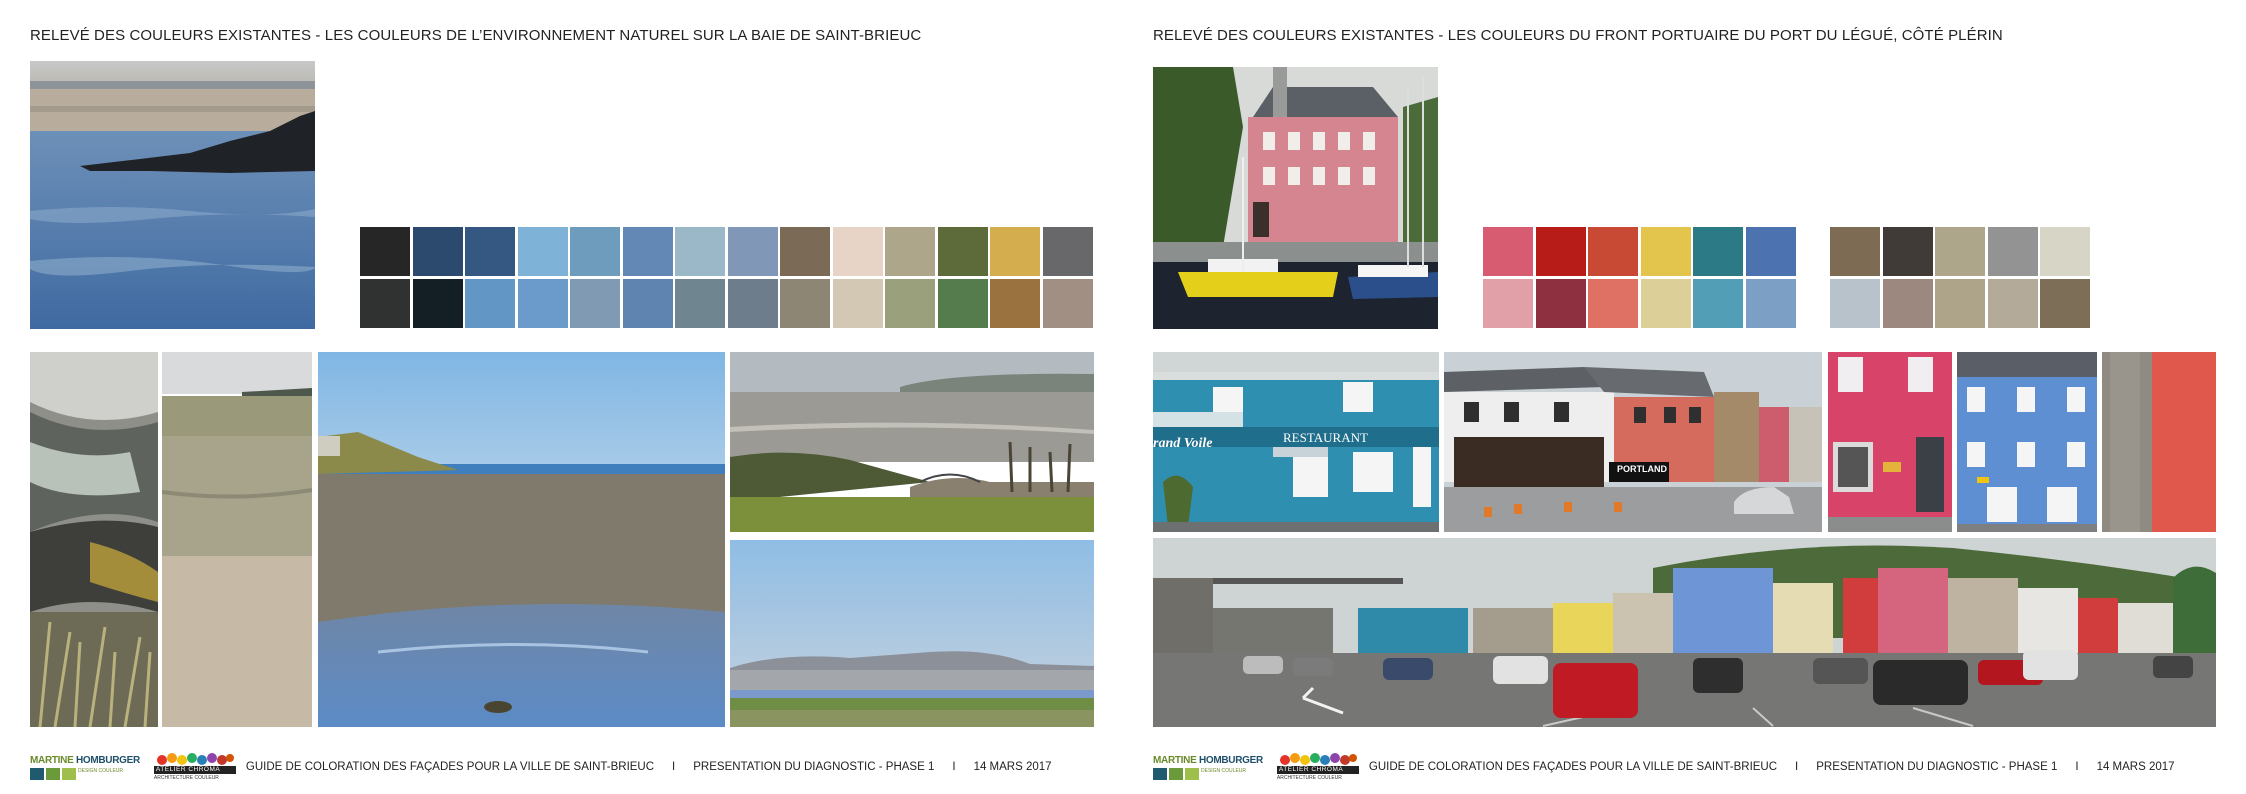  I want to click on estuary-trees-photo, so click(912, 442).